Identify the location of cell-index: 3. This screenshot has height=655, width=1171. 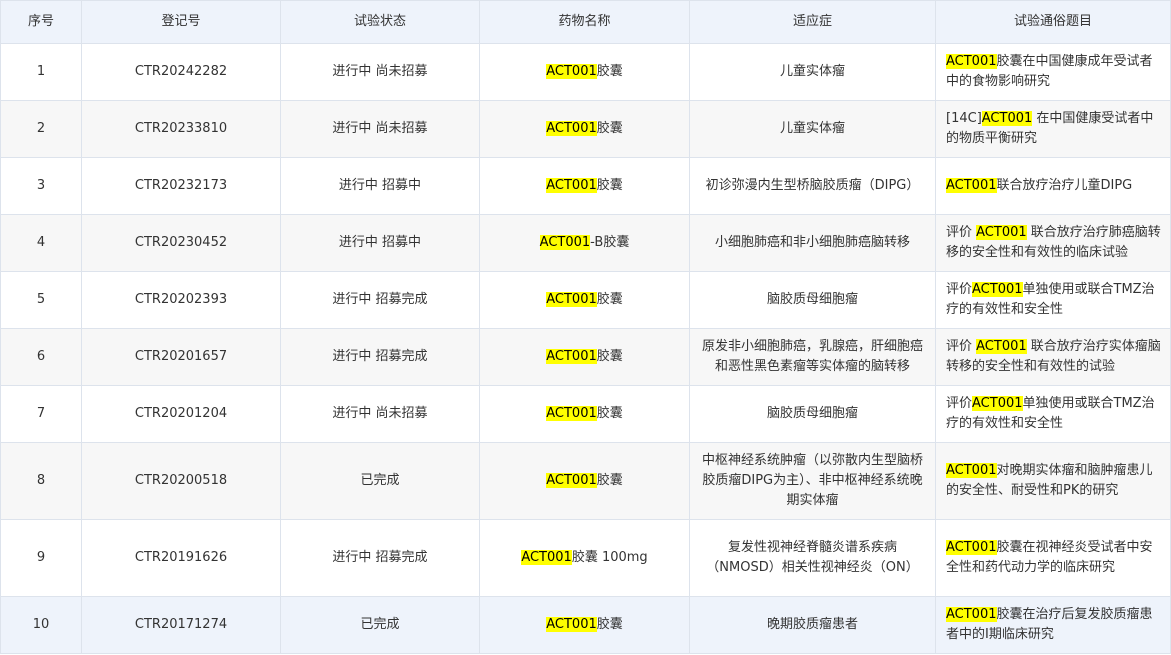
(41, 186).